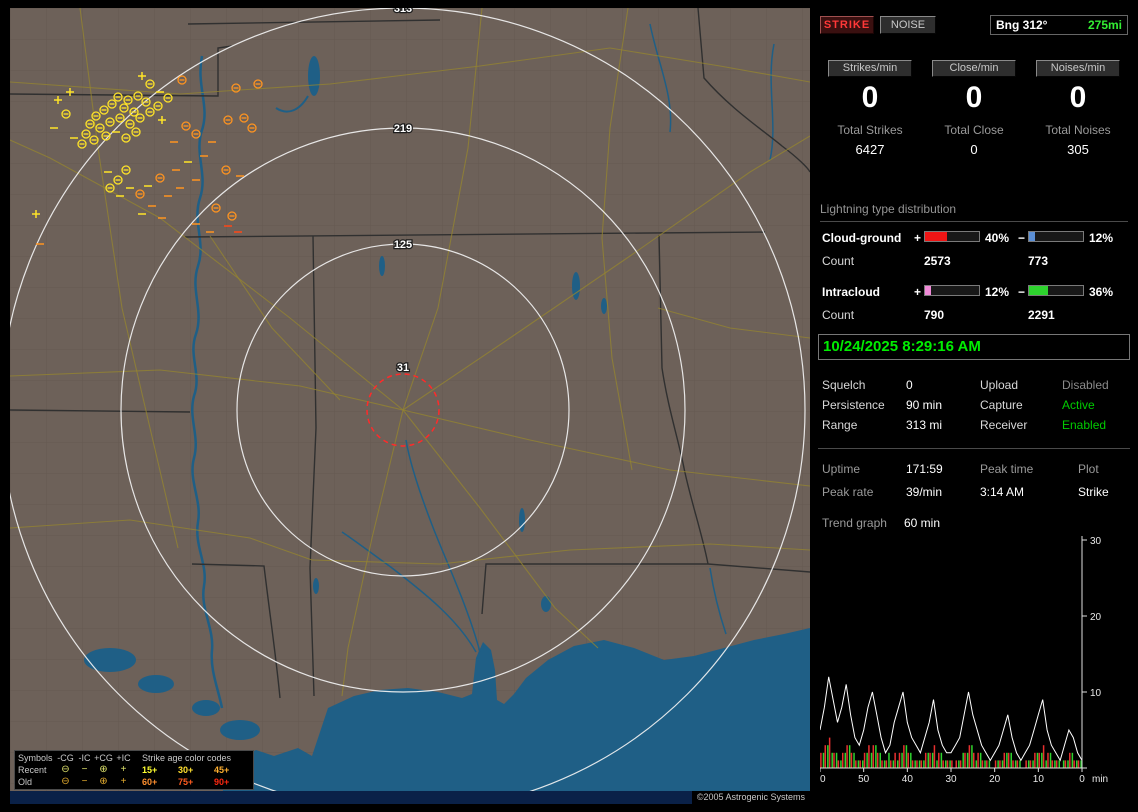 The image size is (1138, 812). Describe the element at coordinates (838, 315) in the screenshot. I see `count-label: Count` at that location.